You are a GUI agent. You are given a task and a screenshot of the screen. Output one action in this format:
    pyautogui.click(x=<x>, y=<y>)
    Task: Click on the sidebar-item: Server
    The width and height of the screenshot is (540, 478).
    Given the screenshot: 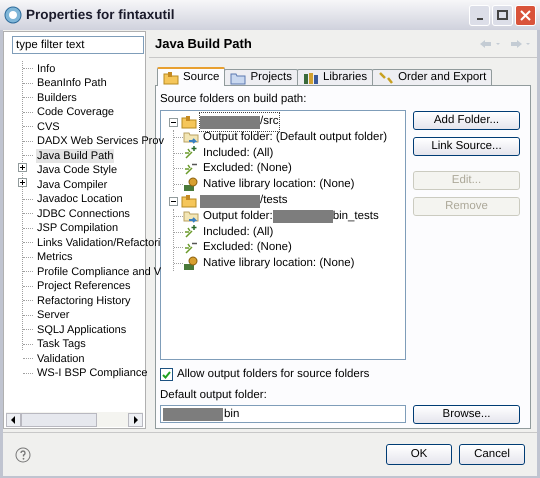 What is the action you would take?
    pyautogui.click(x=53, y=315)
    